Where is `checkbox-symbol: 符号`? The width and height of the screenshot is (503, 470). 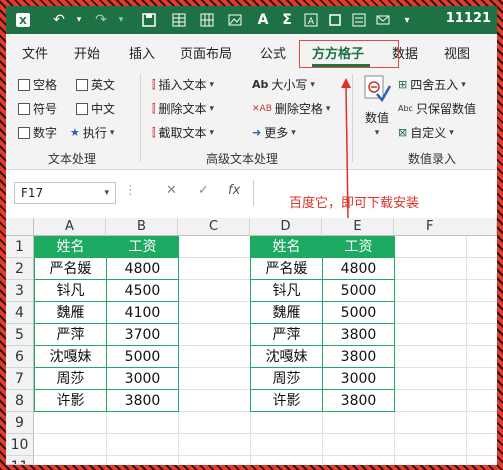
checkbox-symbol: 符号 is located at coordinates (37, 108).